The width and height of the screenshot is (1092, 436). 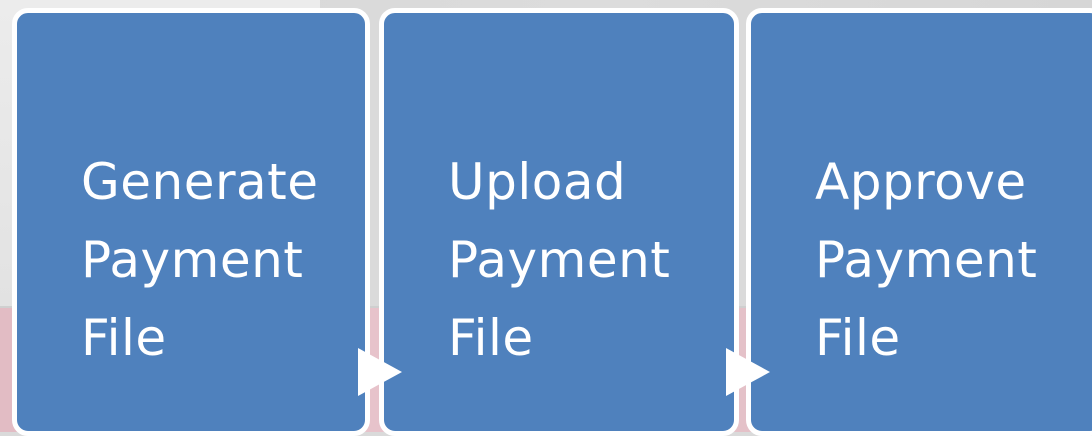 I want to click on step-label: Upload Payment File, so click(x=589, y=260).